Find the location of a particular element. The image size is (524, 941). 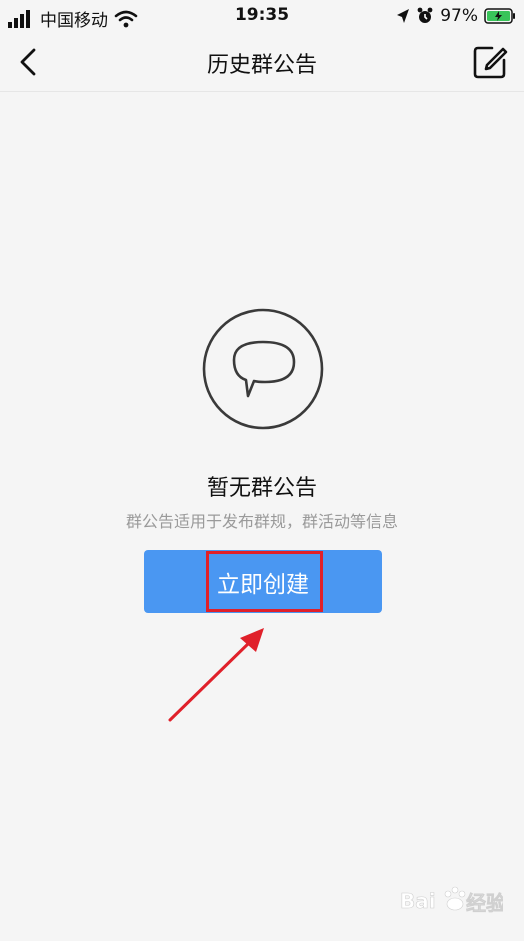

chat-bubble-icon is located at coordinates (263, 369).